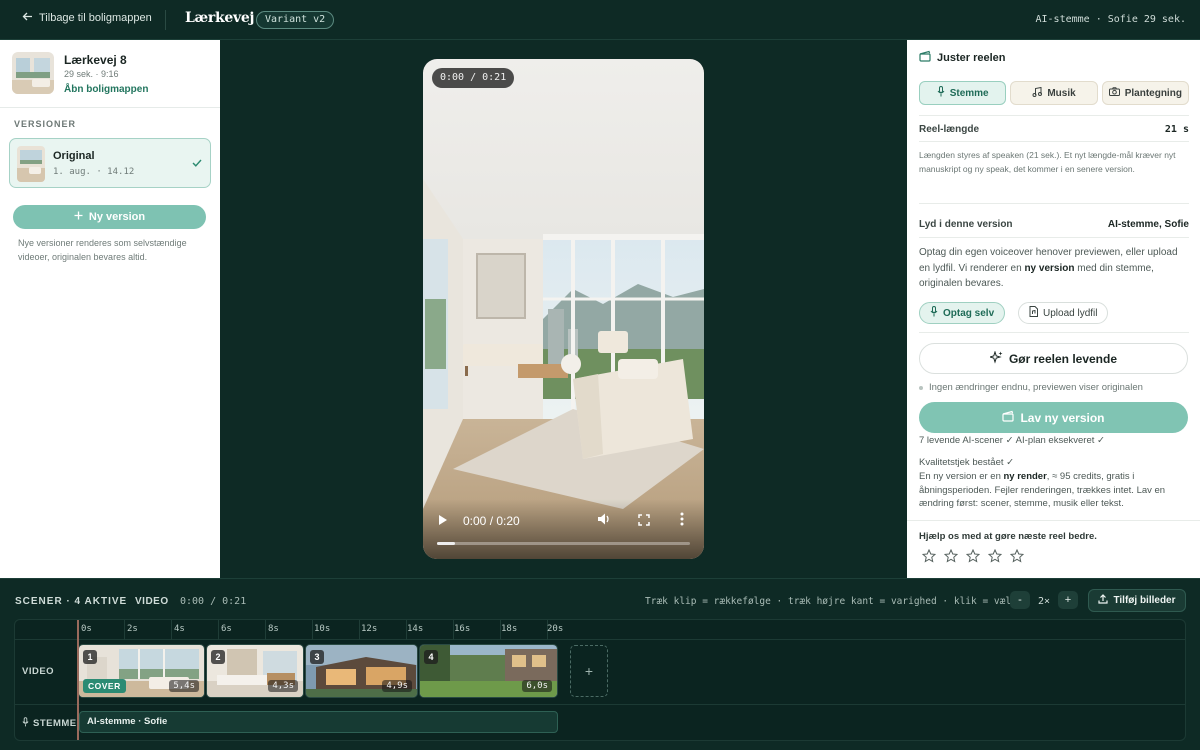  I want to click on version-card-original: Original 1. aug. · 14.12, so click(110, 163).